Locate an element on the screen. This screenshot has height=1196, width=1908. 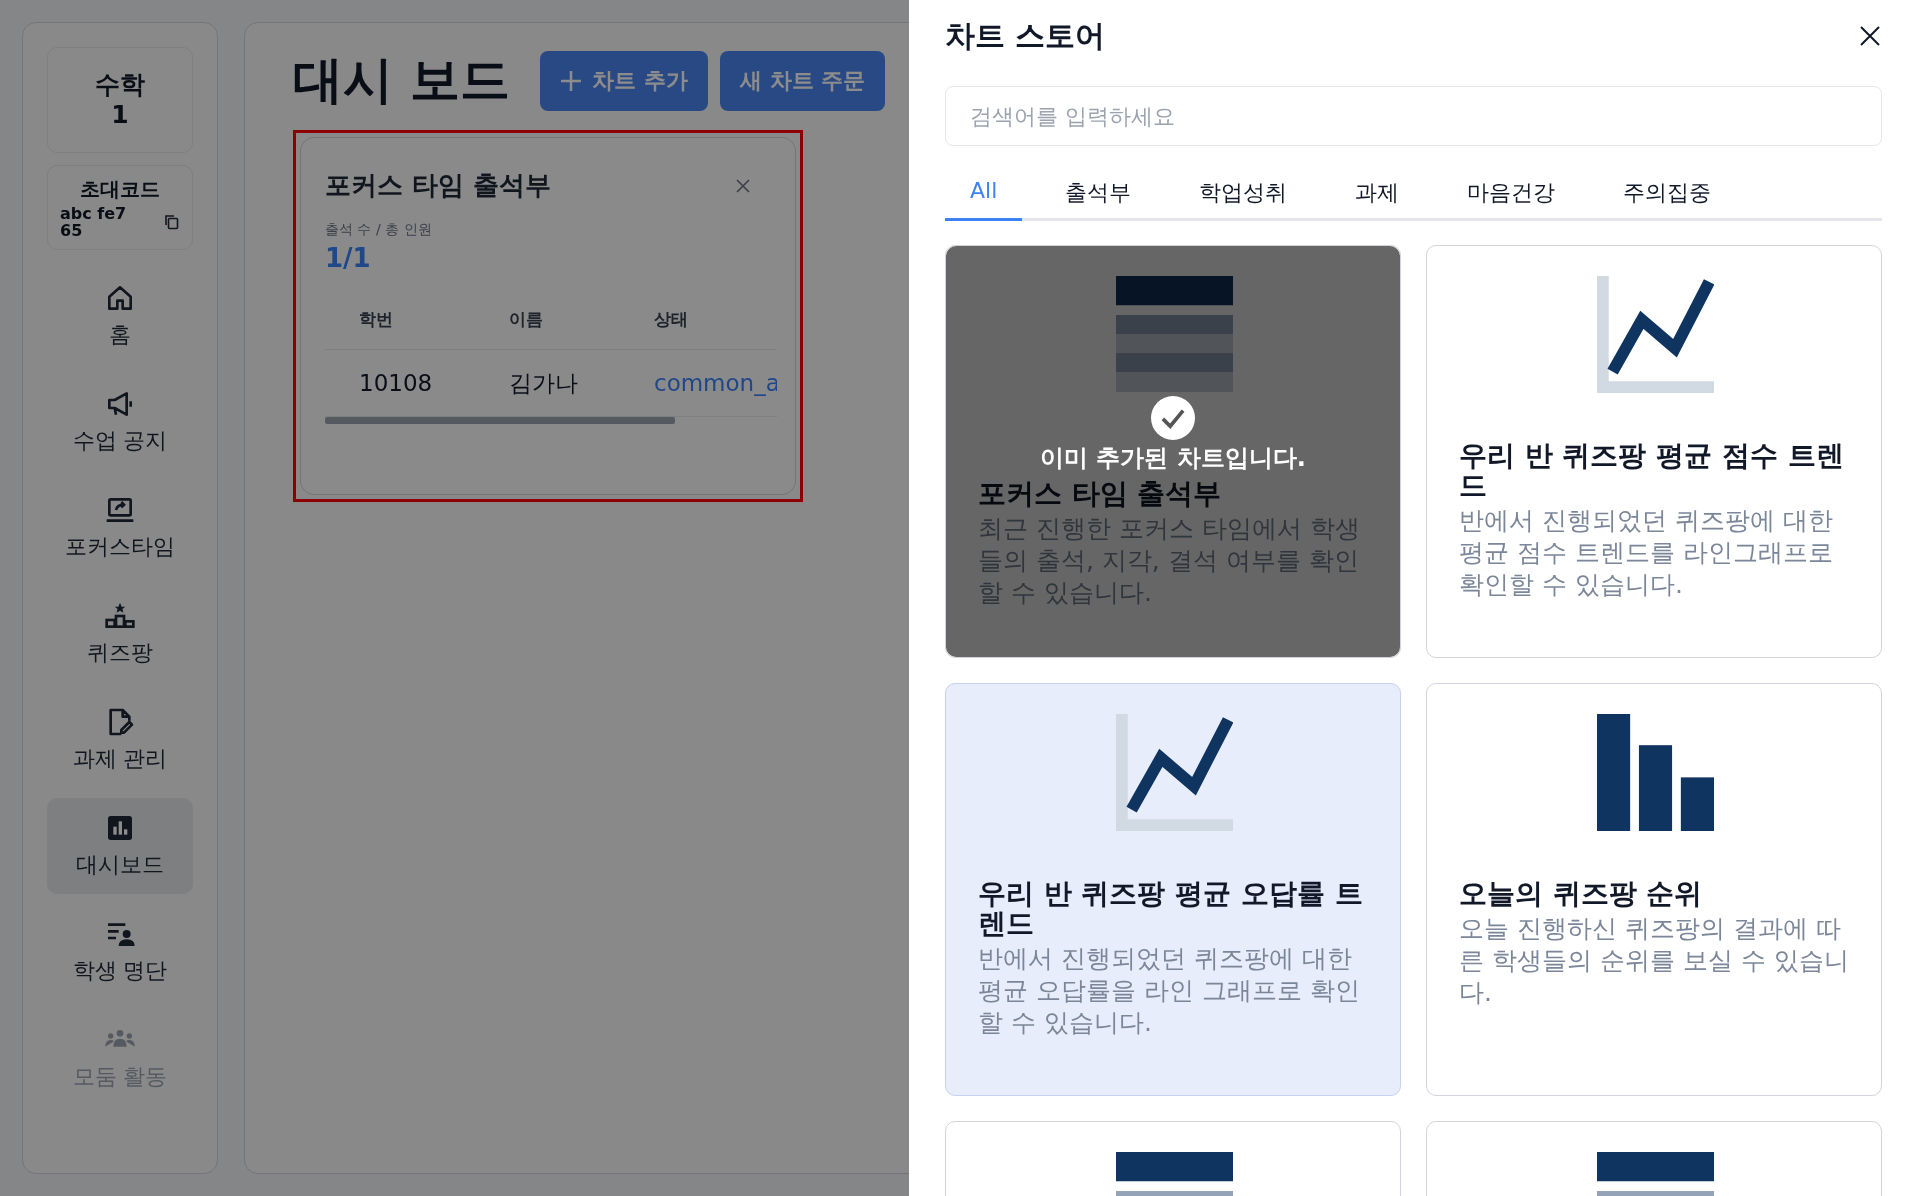
nav-label: 수업 공지 is located at coordinates (120, 441).